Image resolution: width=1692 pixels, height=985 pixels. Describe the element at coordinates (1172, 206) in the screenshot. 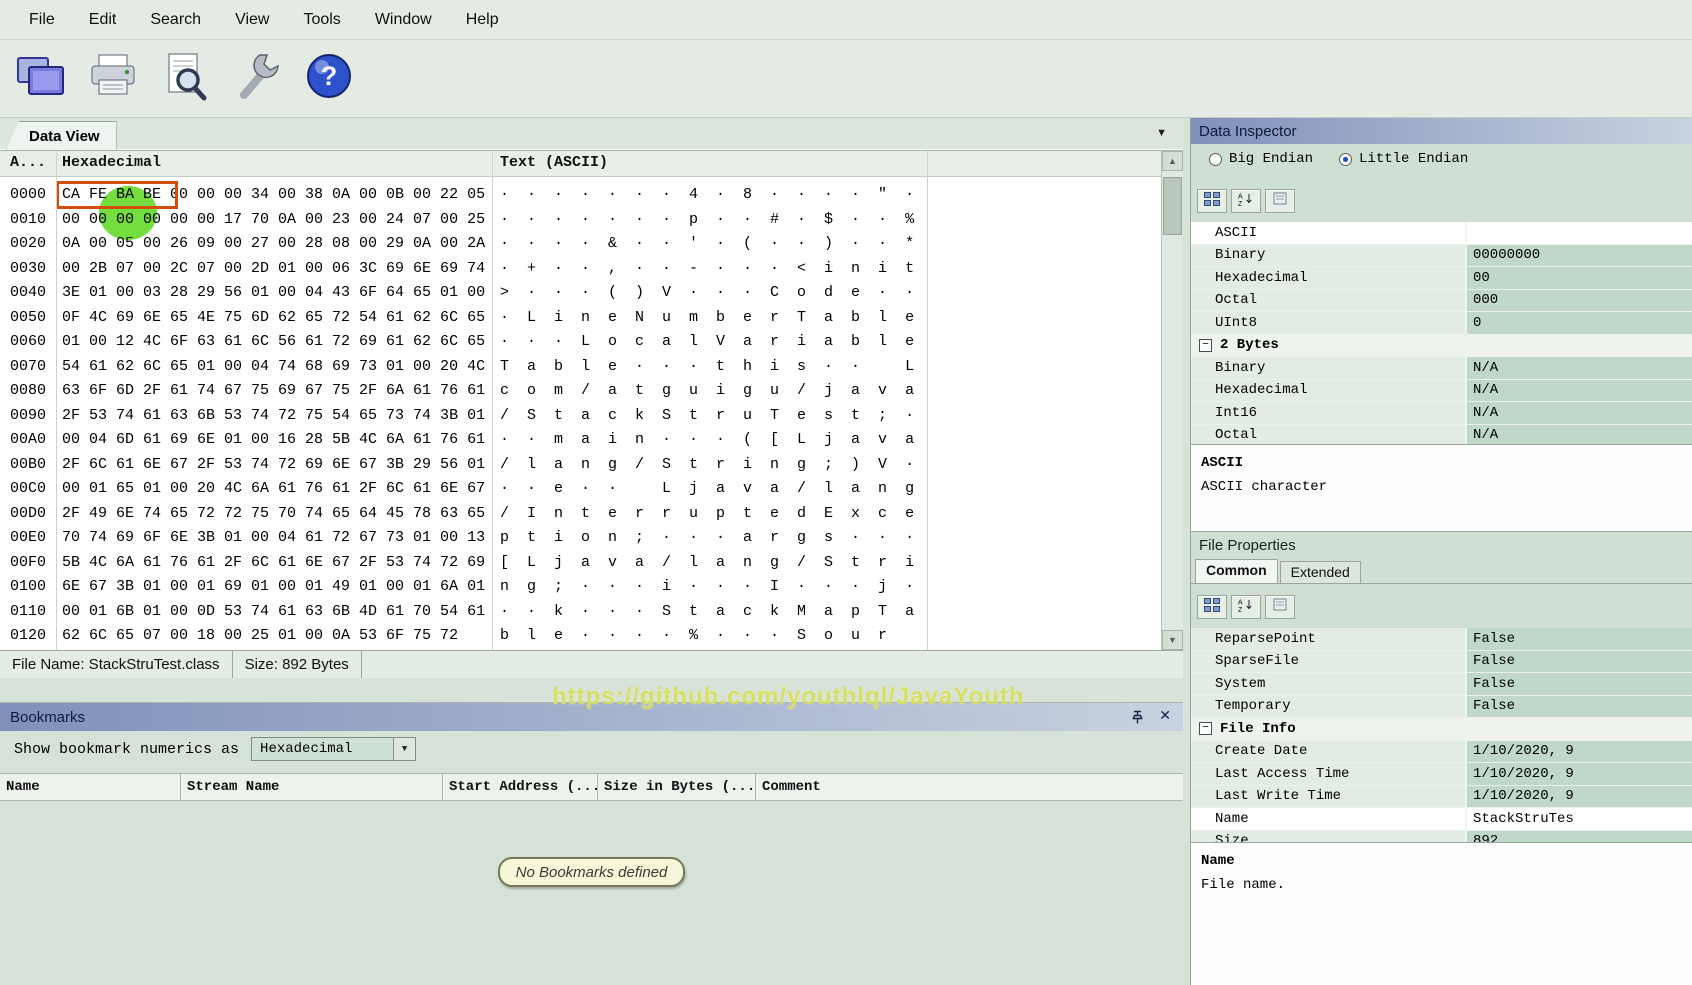

I see `scrollbar-thumb` at that location.